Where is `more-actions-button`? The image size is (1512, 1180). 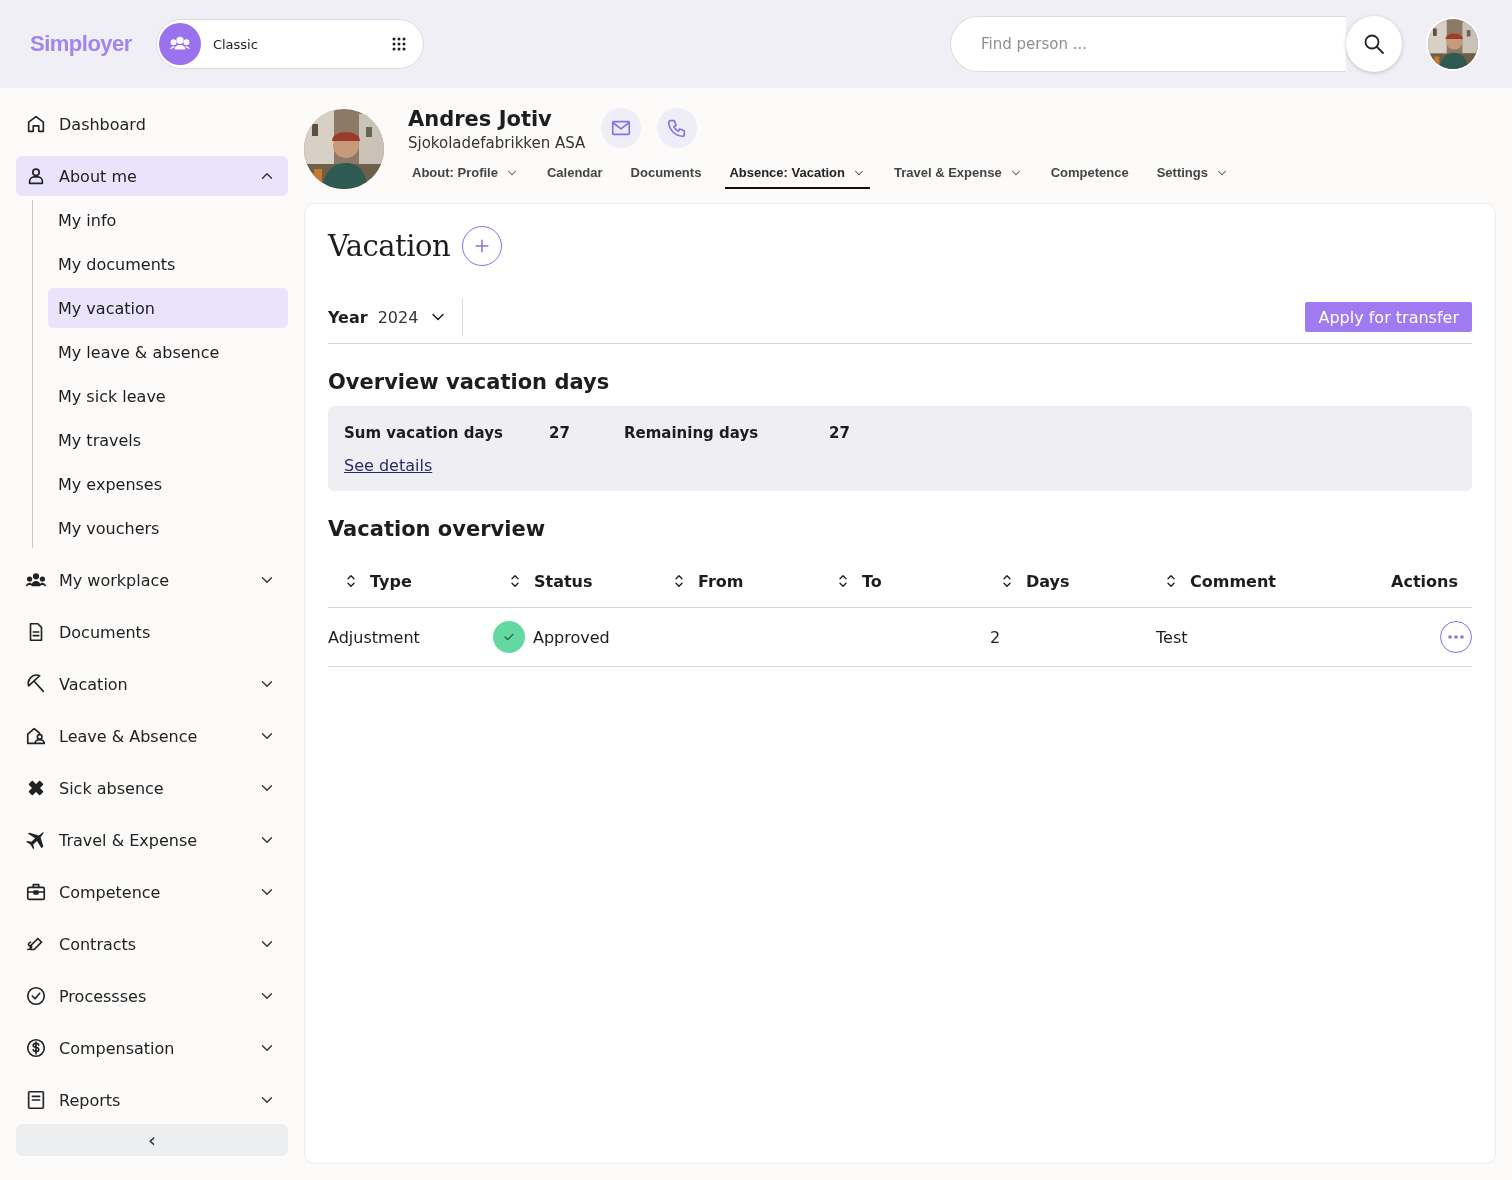
more-actions-button is located at coordinates (1456, 637).